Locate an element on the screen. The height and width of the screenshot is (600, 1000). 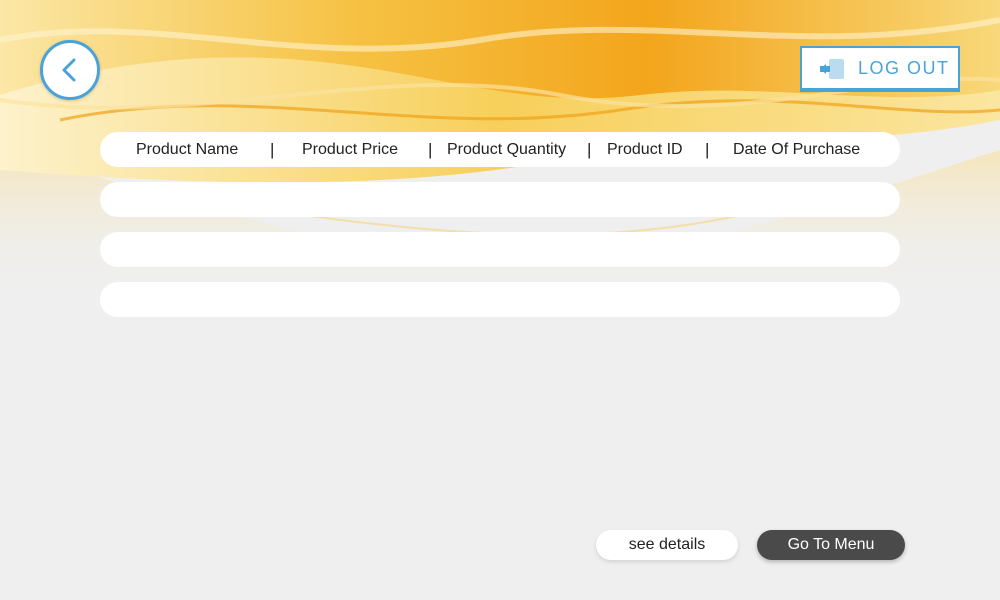
see-details-button: see details is located at coordinates (667, 545).